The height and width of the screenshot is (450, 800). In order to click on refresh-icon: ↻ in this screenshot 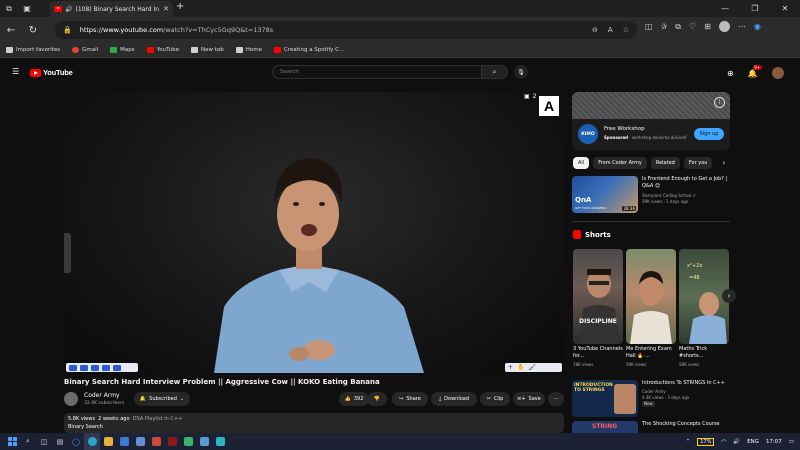, I will do `click(33, 30)`.